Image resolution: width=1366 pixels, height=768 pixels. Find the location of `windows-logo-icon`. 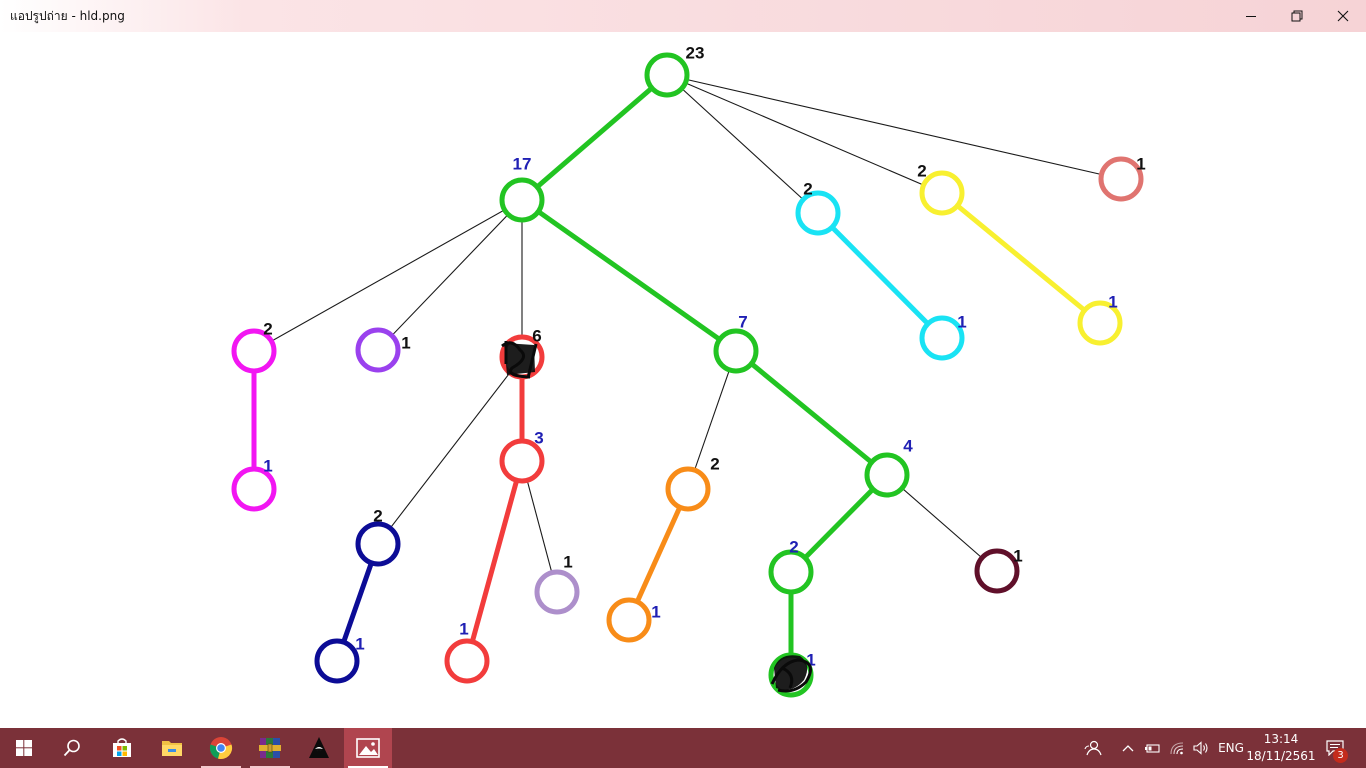

windows-logo-icon is located at coordinates (24, 748).